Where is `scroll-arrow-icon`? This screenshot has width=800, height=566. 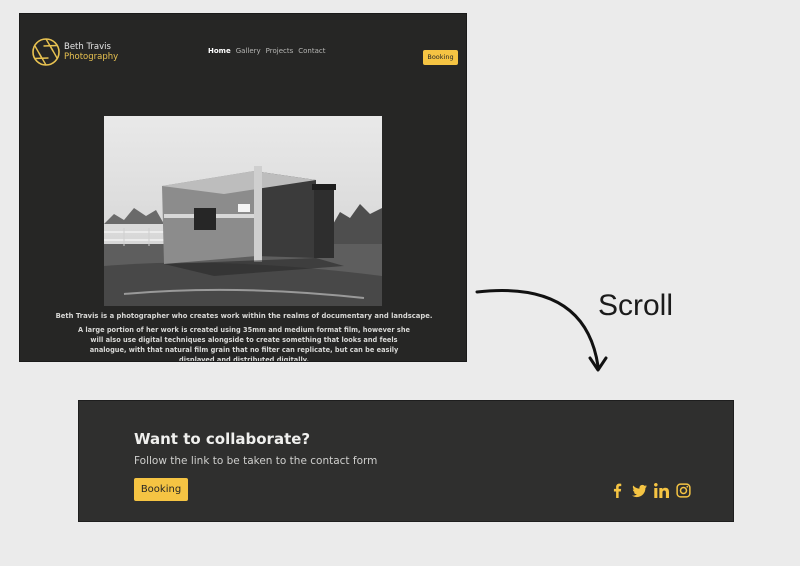
scroll-arrow-icon is located at coordinates (541, 330).